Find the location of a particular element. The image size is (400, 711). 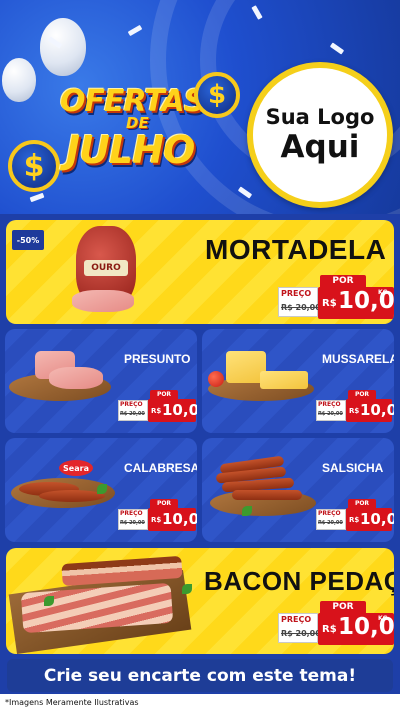

cheese-slices is located at coordinates (284, 380).